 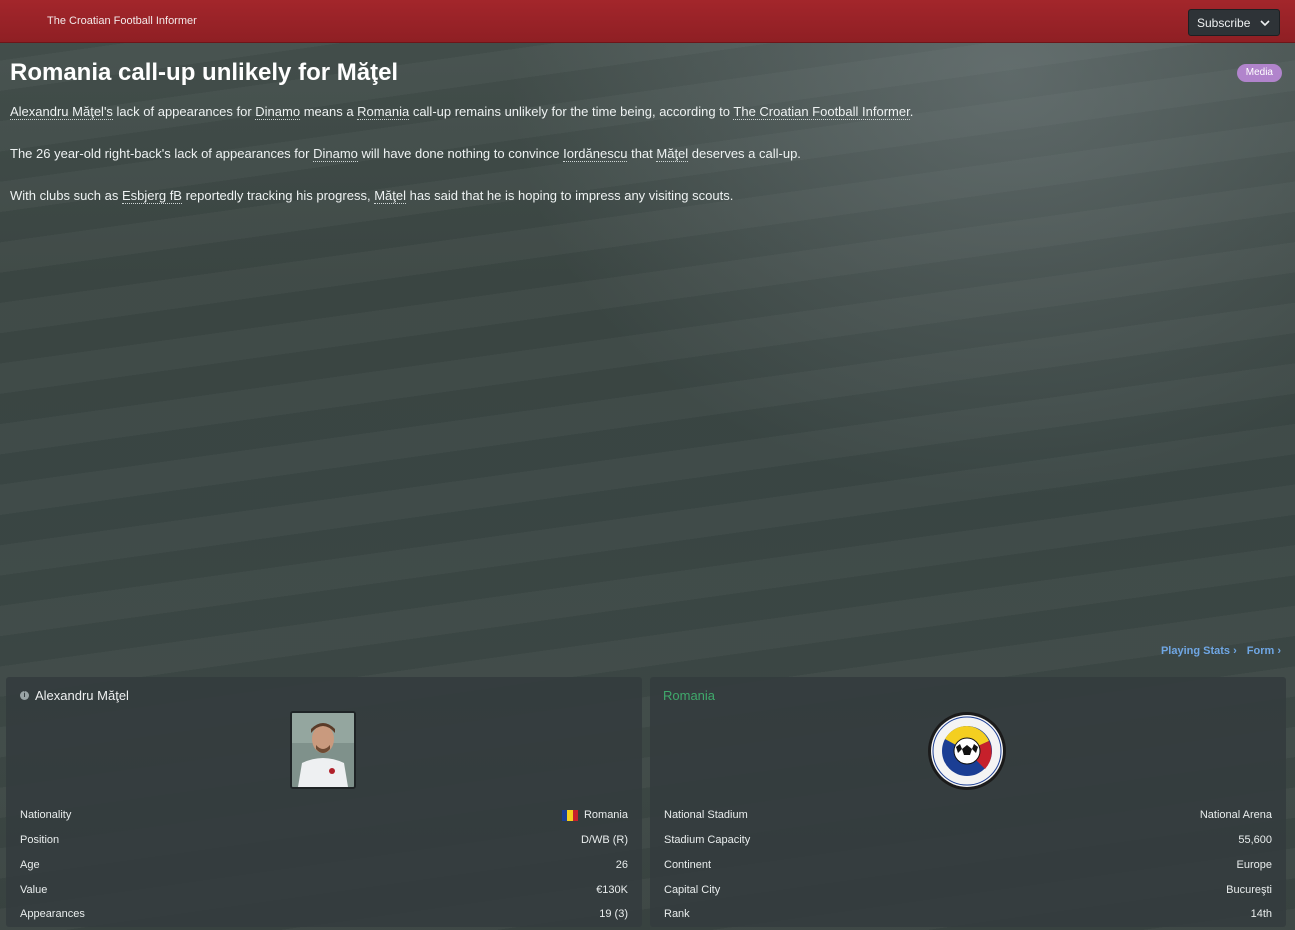 I want to click on nation-name: Romania, so click(x=689, y=695).